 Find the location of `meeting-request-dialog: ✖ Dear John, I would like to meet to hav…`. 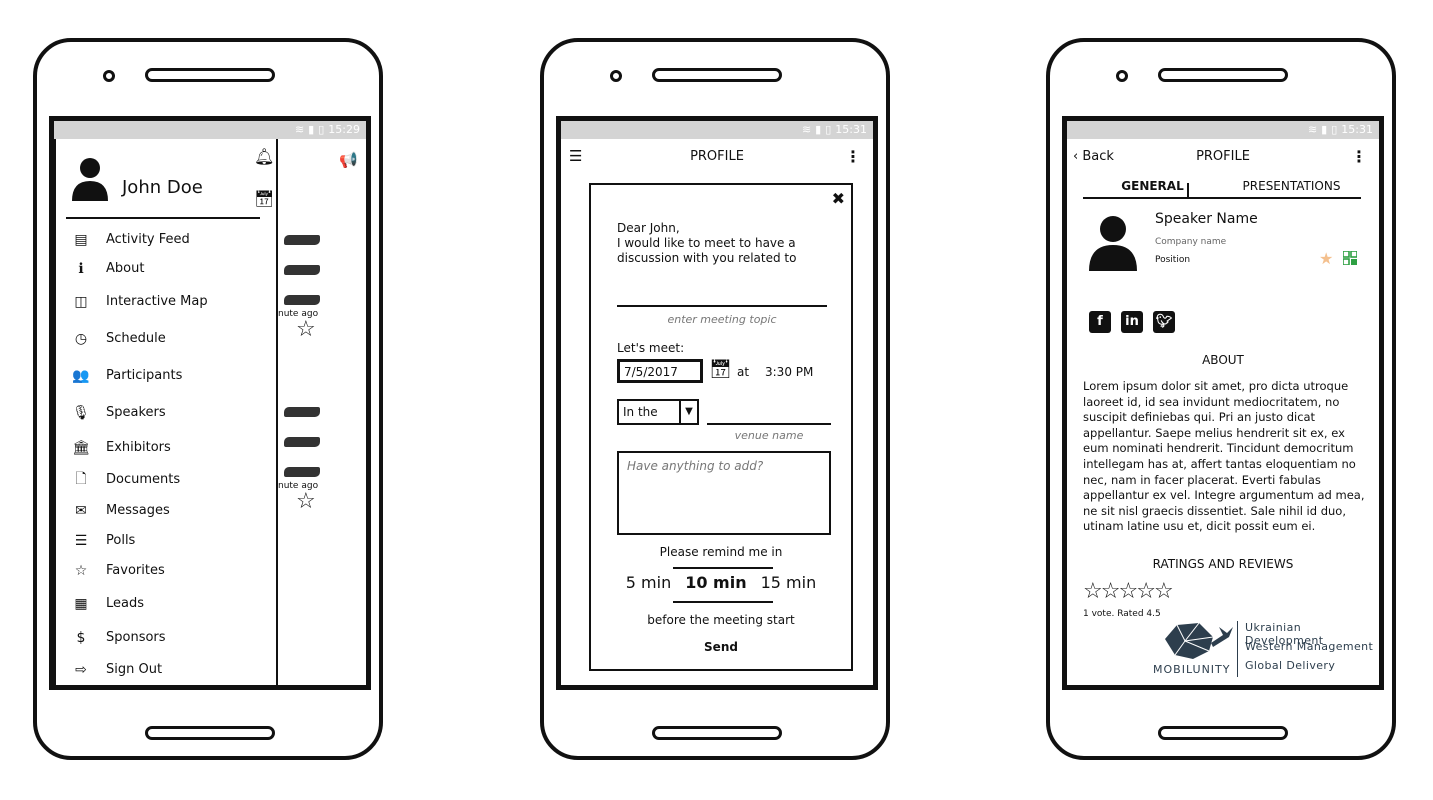

meeting-request-dialog: ✖ Dear John, I would like to meet to hav… is located at coordinates (721, 427).